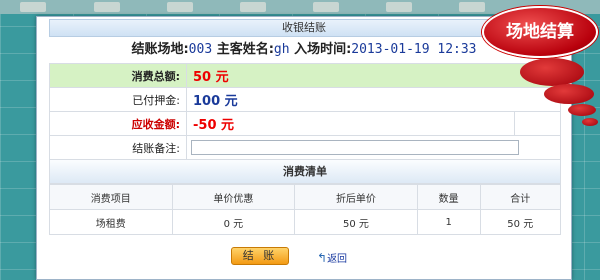 The width and height of the screenshot is (600, 280). Describe the element at coordinates (160, 49) in the screenshot. I see `field-label: 结账场地:` at that location.